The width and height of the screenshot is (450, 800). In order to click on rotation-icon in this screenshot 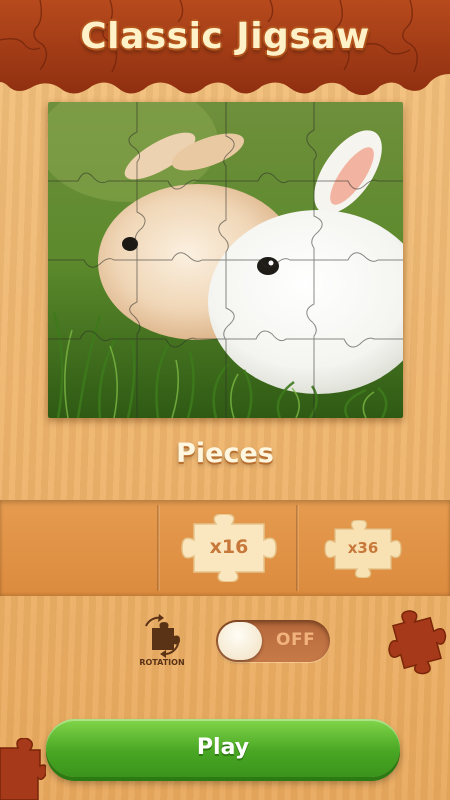, I will do `click(162, 636)`.